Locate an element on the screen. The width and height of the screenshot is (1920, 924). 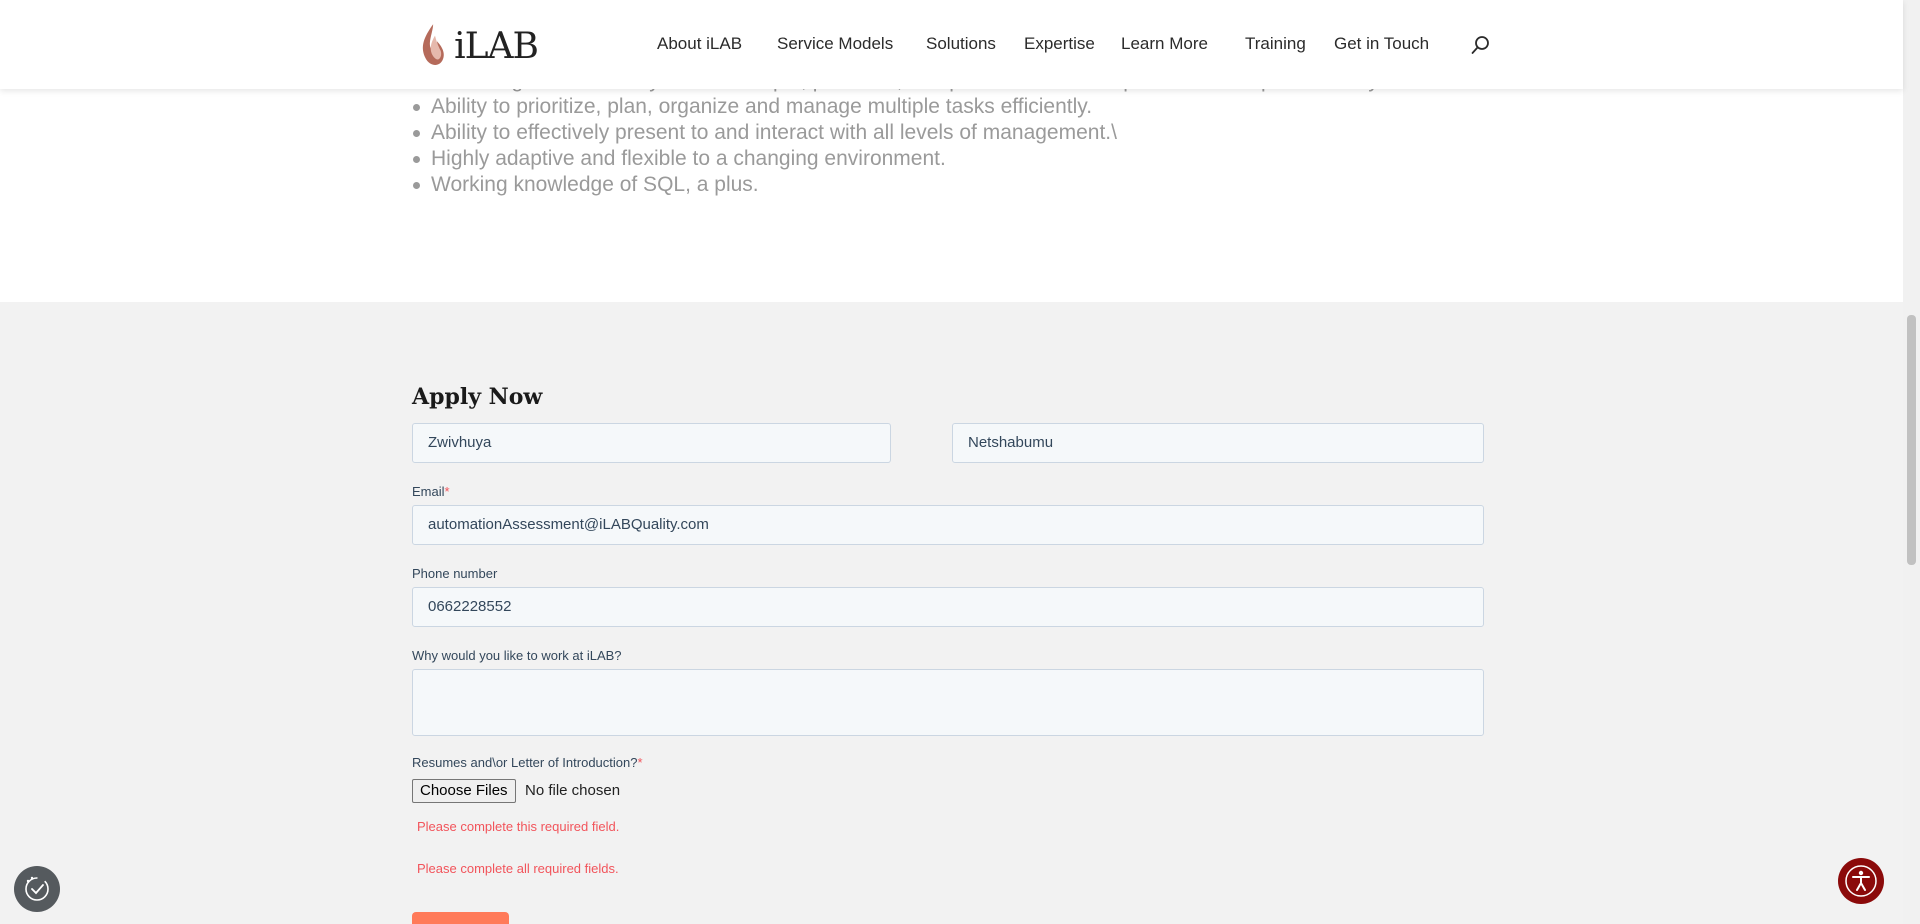
cookie-consent-icon is located at coordinates (37, 888).